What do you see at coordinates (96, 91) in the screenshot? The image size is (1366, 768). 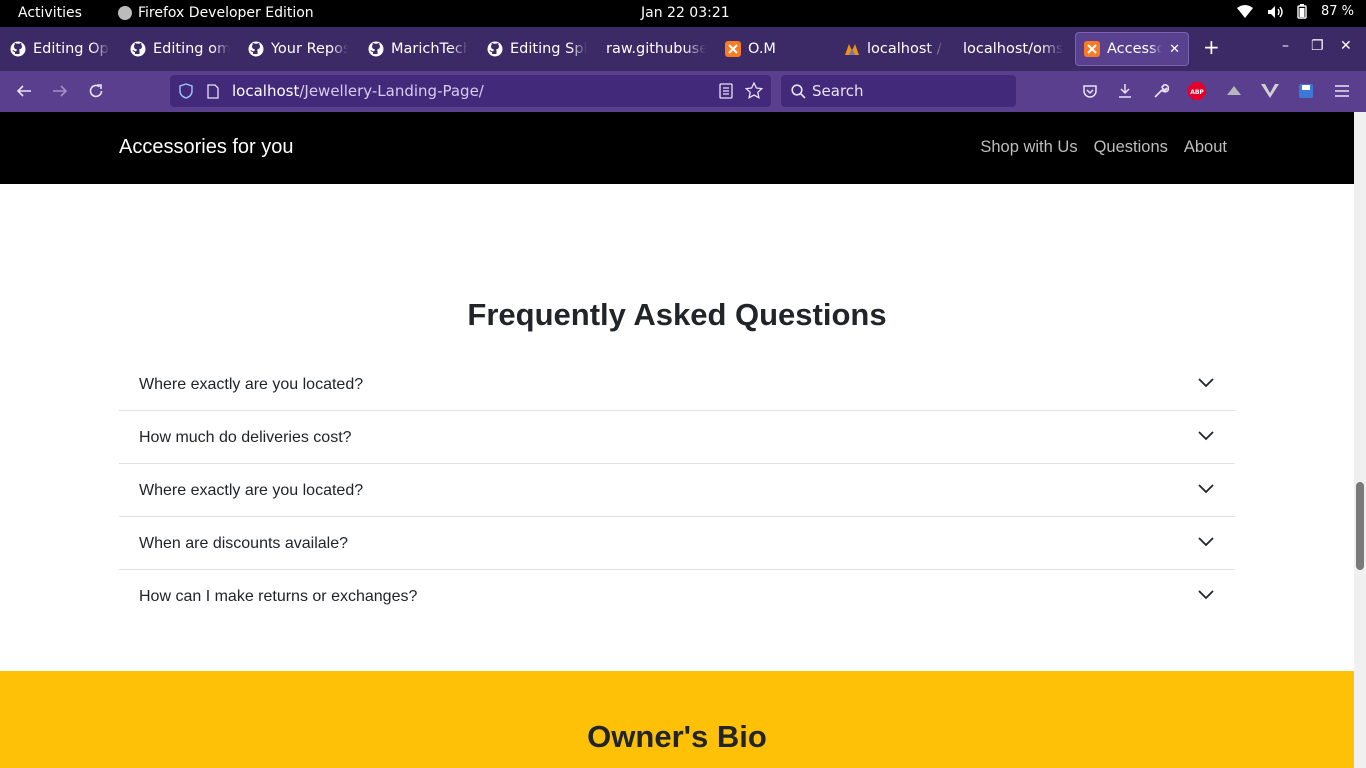 I see `reload-icon` at bounding box center [96, 91].